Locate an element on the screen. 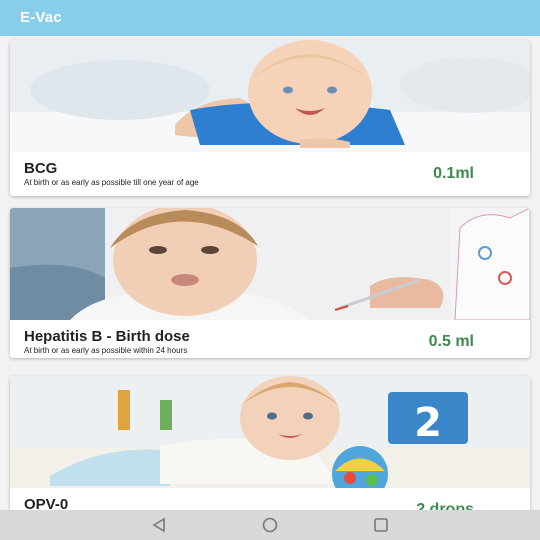 Image resolution: width=540 pixels, height=540 pixels. vaccine-dose: 0.1ml is located at coordinates (453, 173).